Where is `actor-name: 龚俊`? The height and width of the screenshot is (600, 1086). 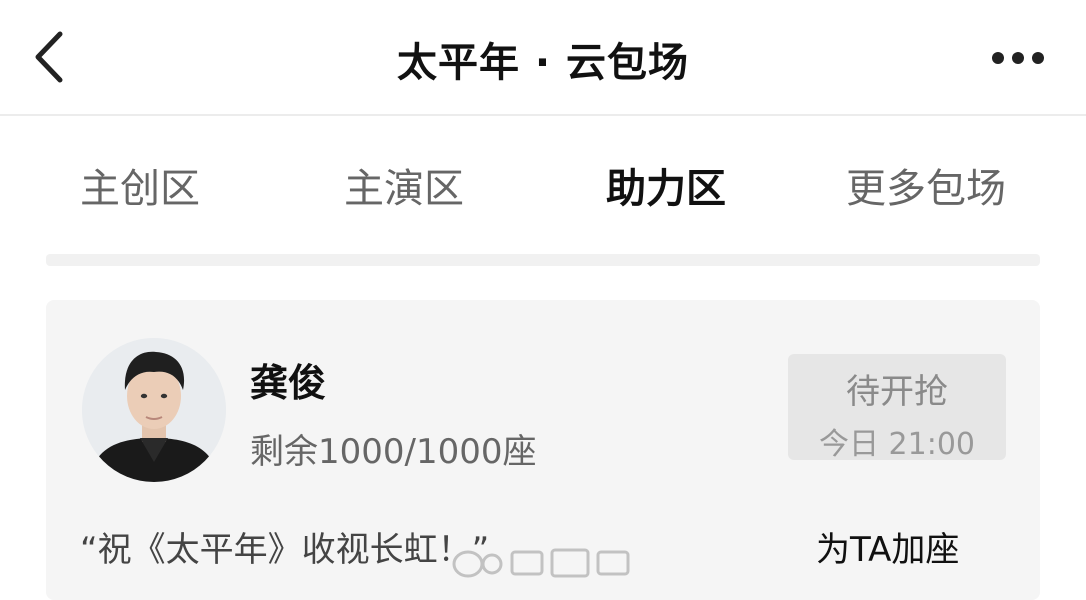 actor-name: 龚俊 is located at coordinates (288, 383).